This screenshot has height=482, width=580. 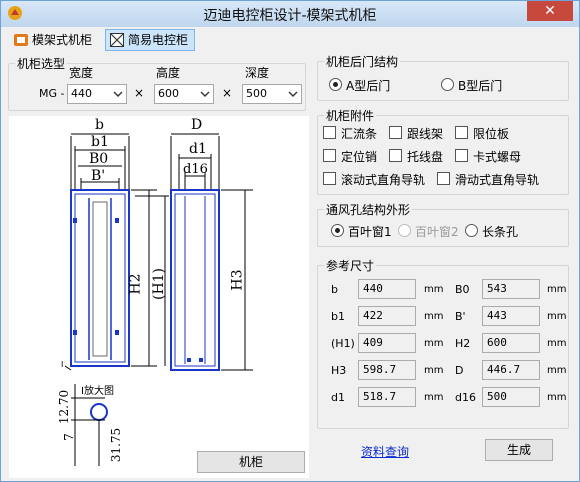 I want to click on accessory-label: 汇流条, so click(x=359, y=133).